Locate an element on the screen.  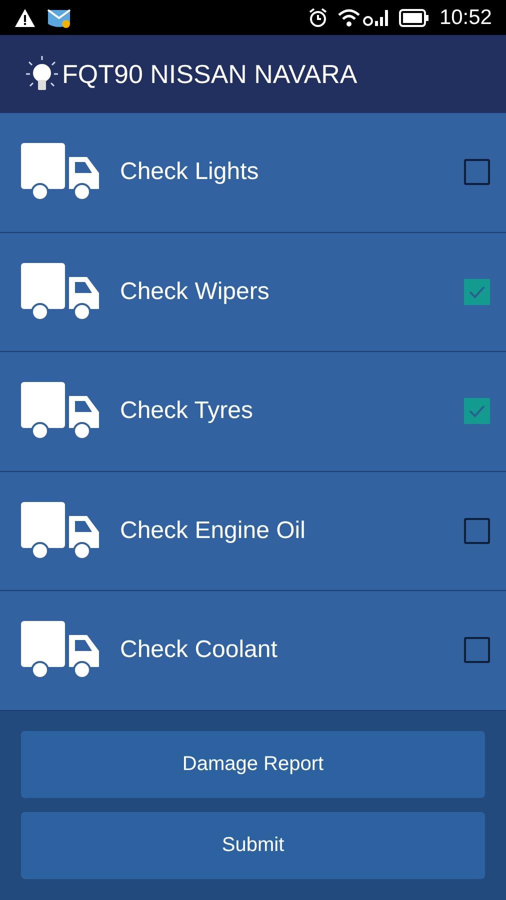
checklist-row: Check Tyres is located at coordinates (253, 412).